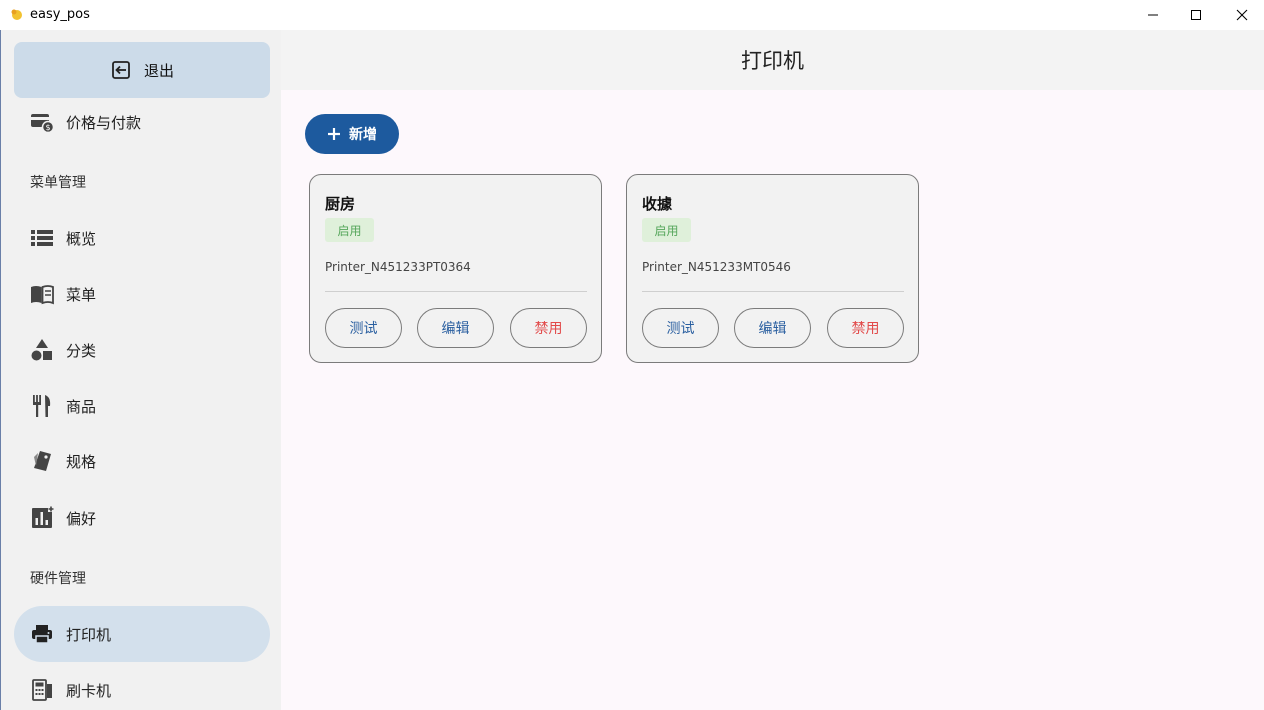 This screenshot has width=1264, height=710. Describe the element at coordinates (121, 70) in the screenshot. I see `exit-icon` at that location.